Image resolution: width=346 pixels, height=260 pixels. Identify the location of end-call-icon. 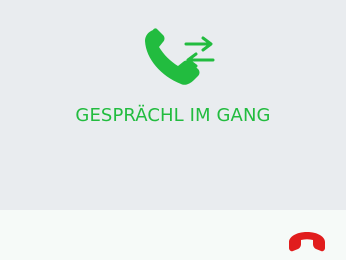
(307, 242).